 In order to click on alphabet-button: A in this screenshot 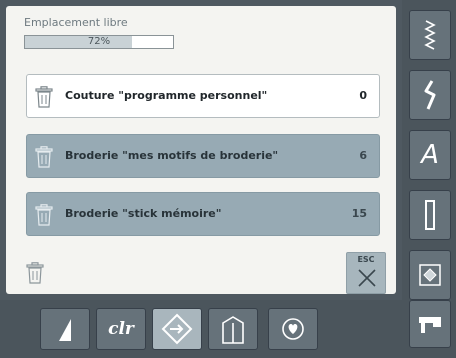, I will do `click(430, 155)`.